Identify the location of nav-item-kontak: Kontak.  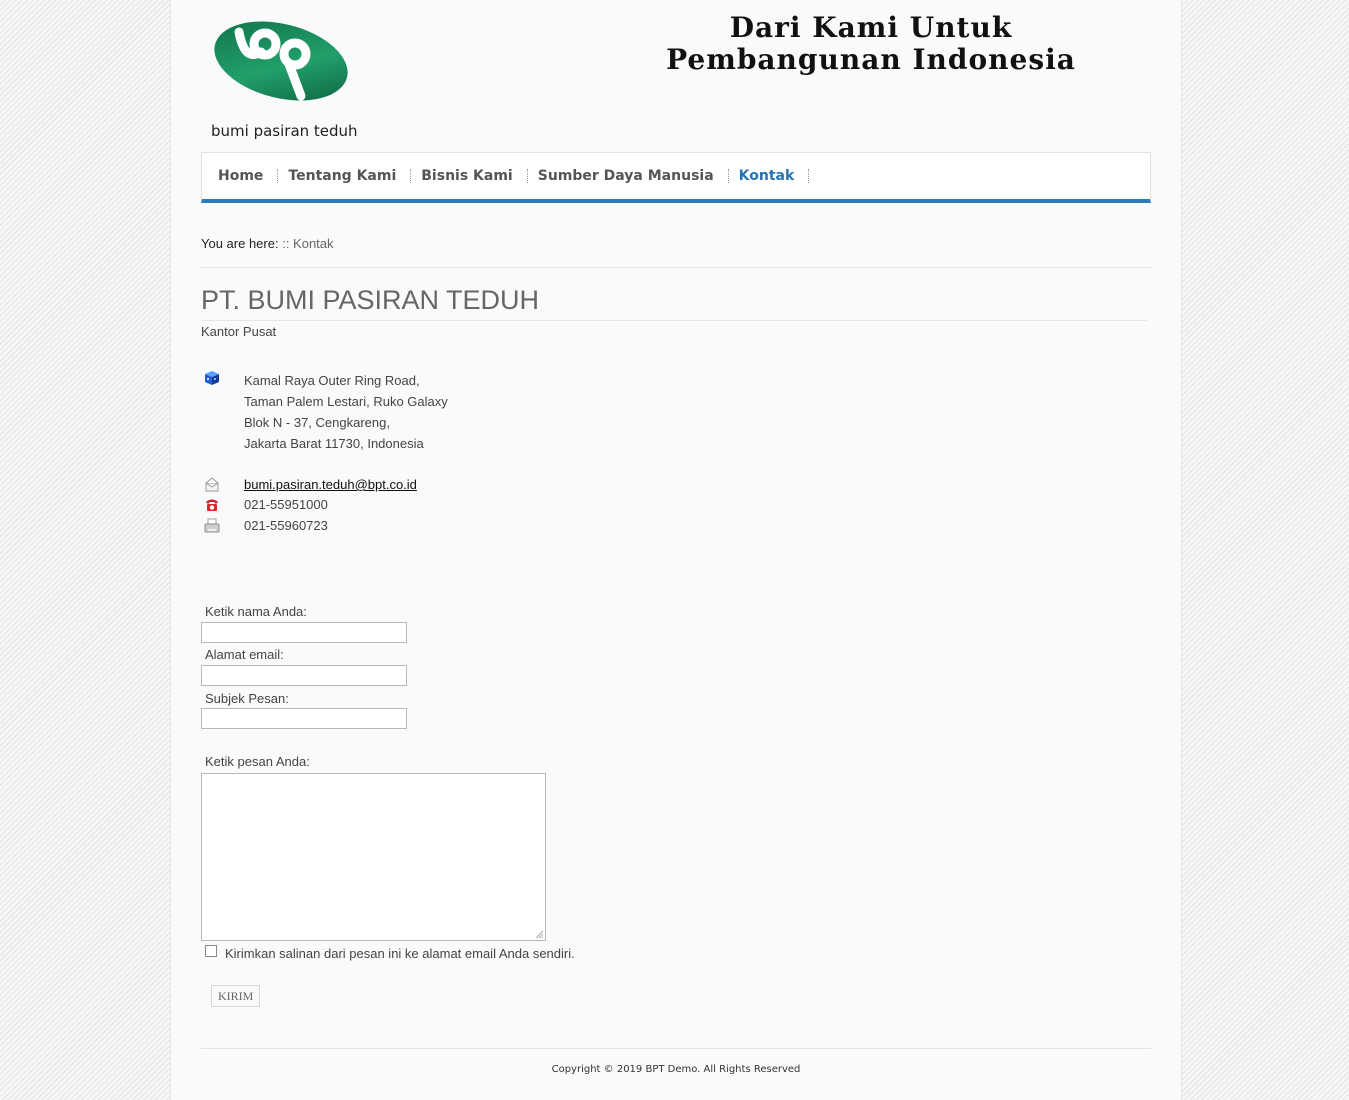
(769, 176).